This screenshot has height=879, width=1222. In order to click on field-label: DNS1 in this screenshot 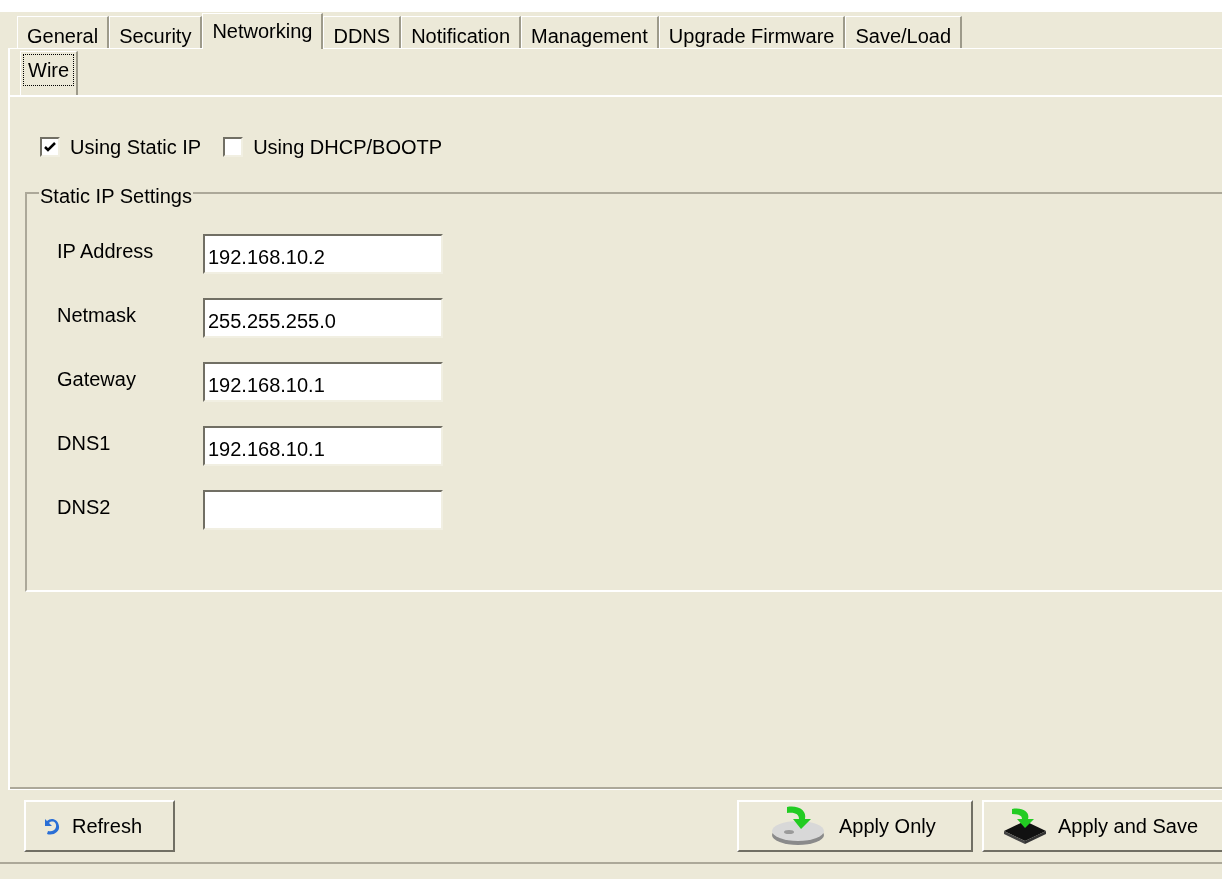, I will do `click(84, 443)`.